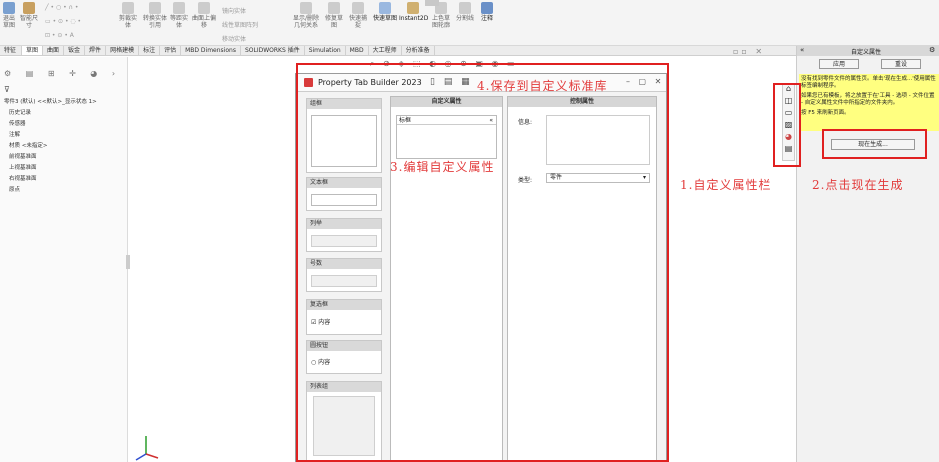  Describe the element at coordinates (179, 15) in the screenshot. I see `offset-entities-button: 等距实体` at that location.